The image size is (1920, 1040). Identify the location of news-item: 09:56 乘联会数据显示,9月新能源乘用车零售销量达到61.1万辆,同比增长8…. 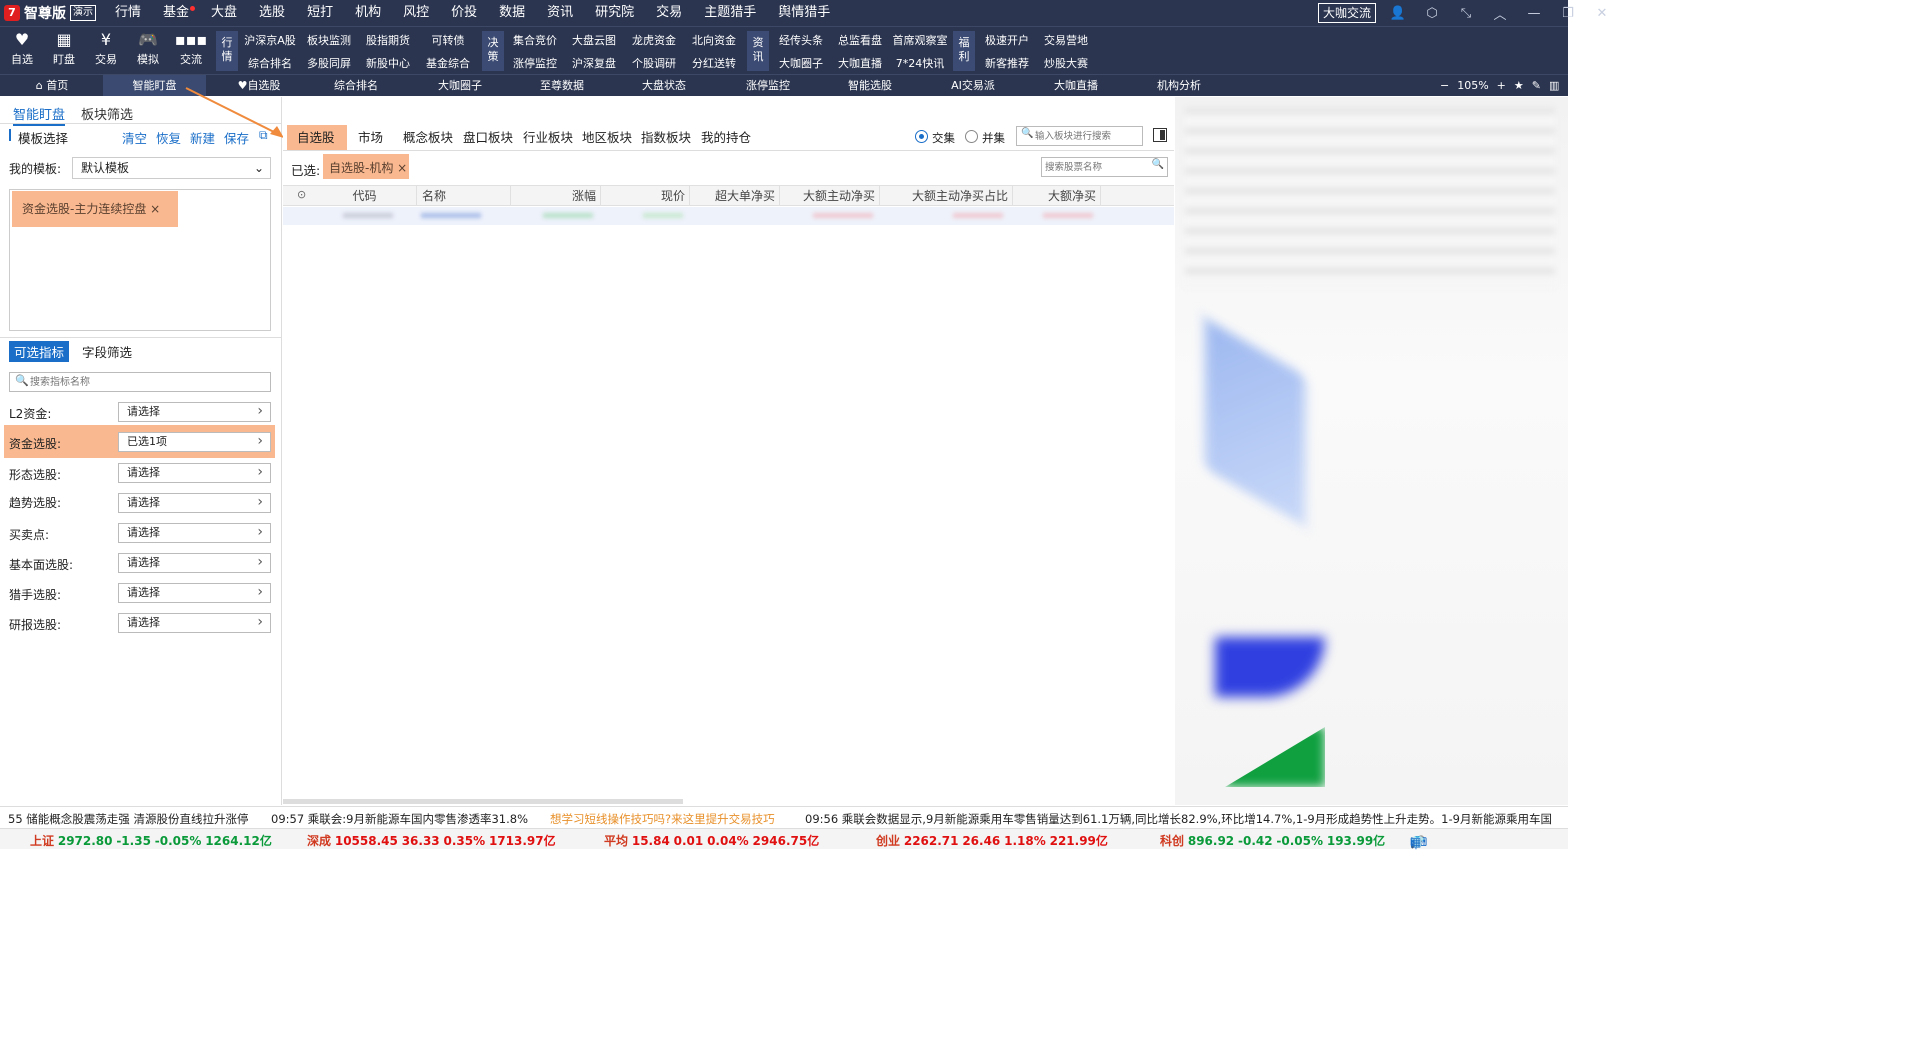
(1178, 819).